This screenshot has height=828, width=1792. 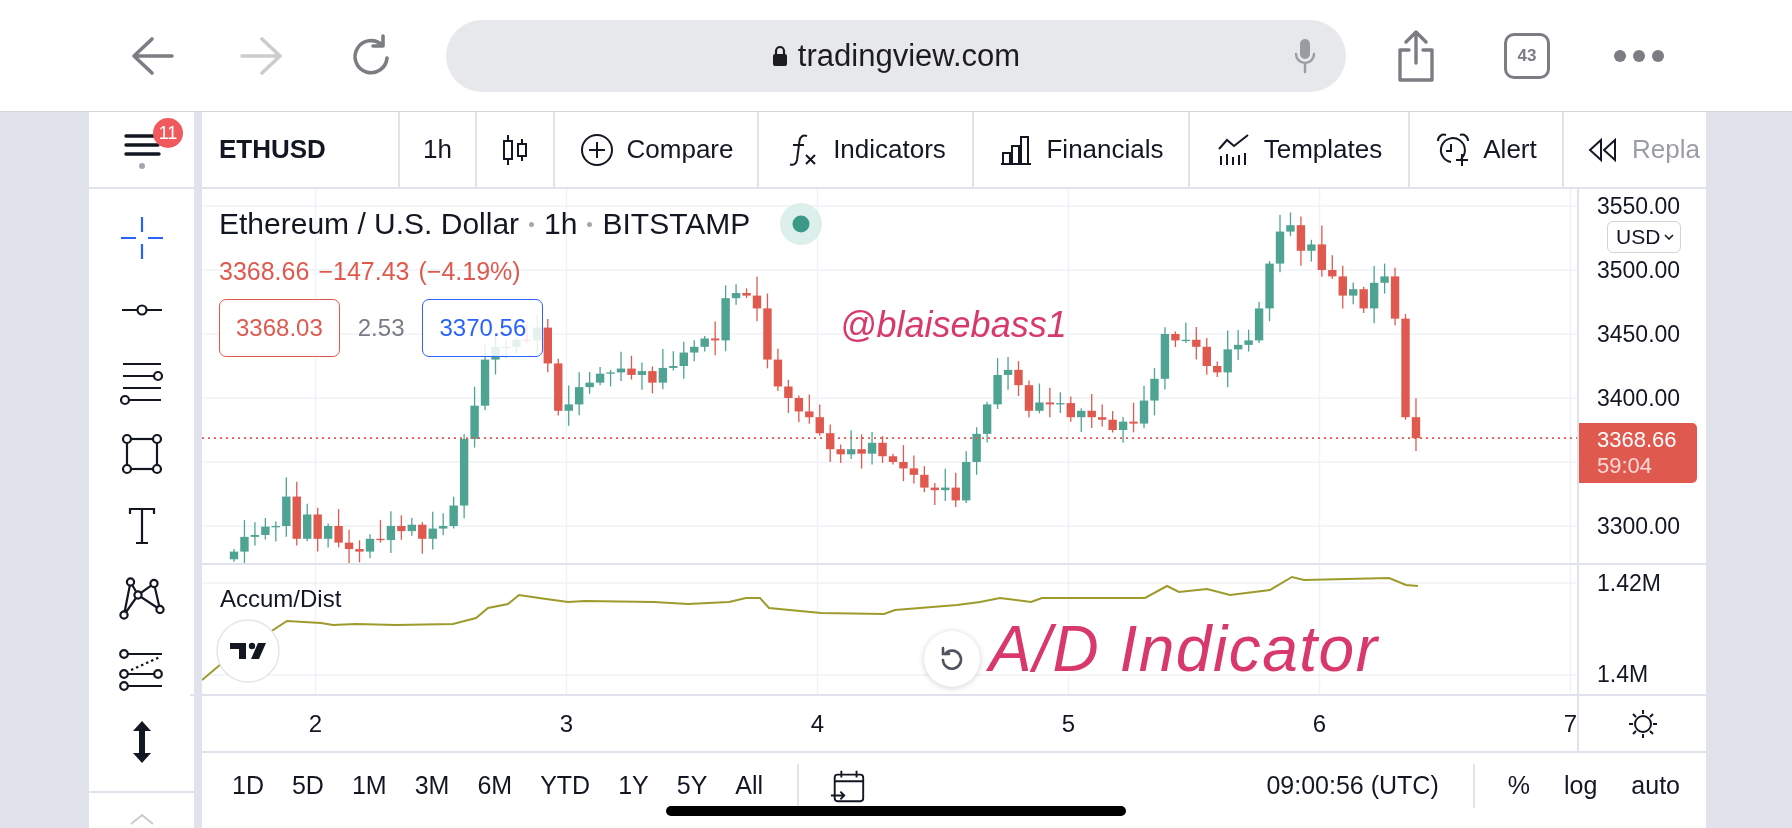 What do you see at coordinates (1638, 270) in the screenshot?
I see `price-label: 3500.00` at bounding box center [1638, 270].